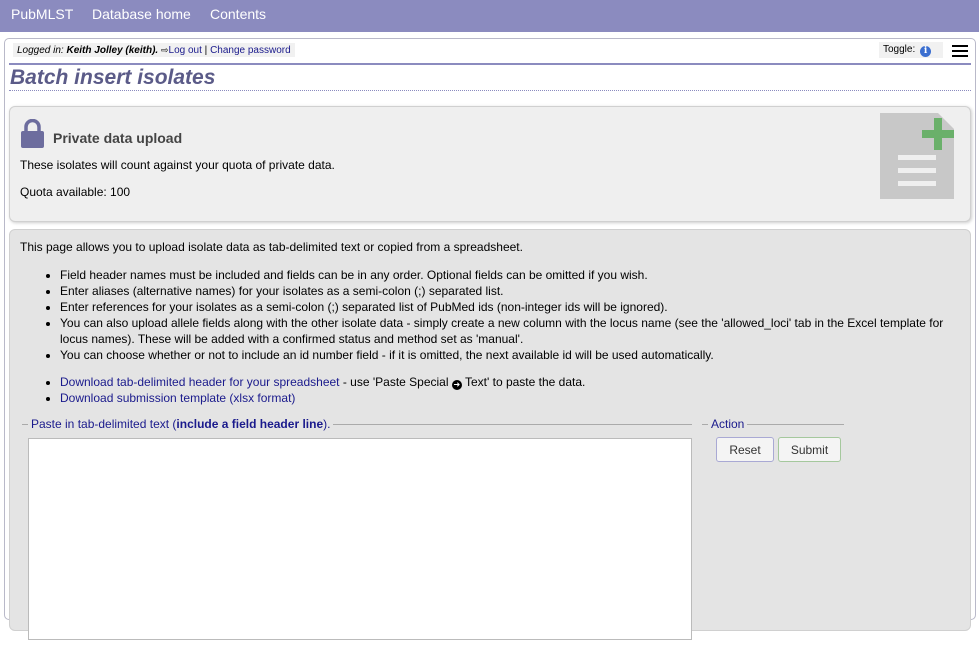 The width and height of the screenshot is (979, 668). I want to click on arrow-right-circle-icon: ➜, so click(456, 385).